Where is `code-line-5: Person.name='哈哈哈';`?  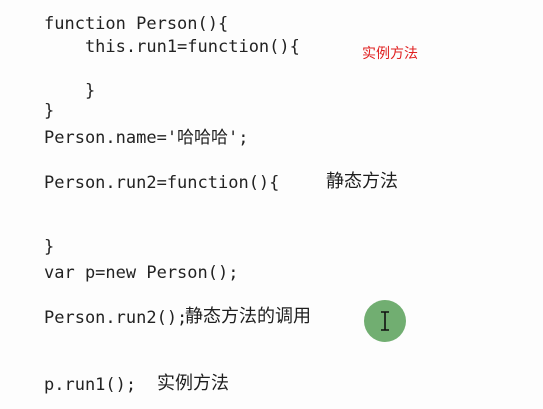
code-line-5: Person.name='哈哈哈'; is located at coordinates (146, 138).